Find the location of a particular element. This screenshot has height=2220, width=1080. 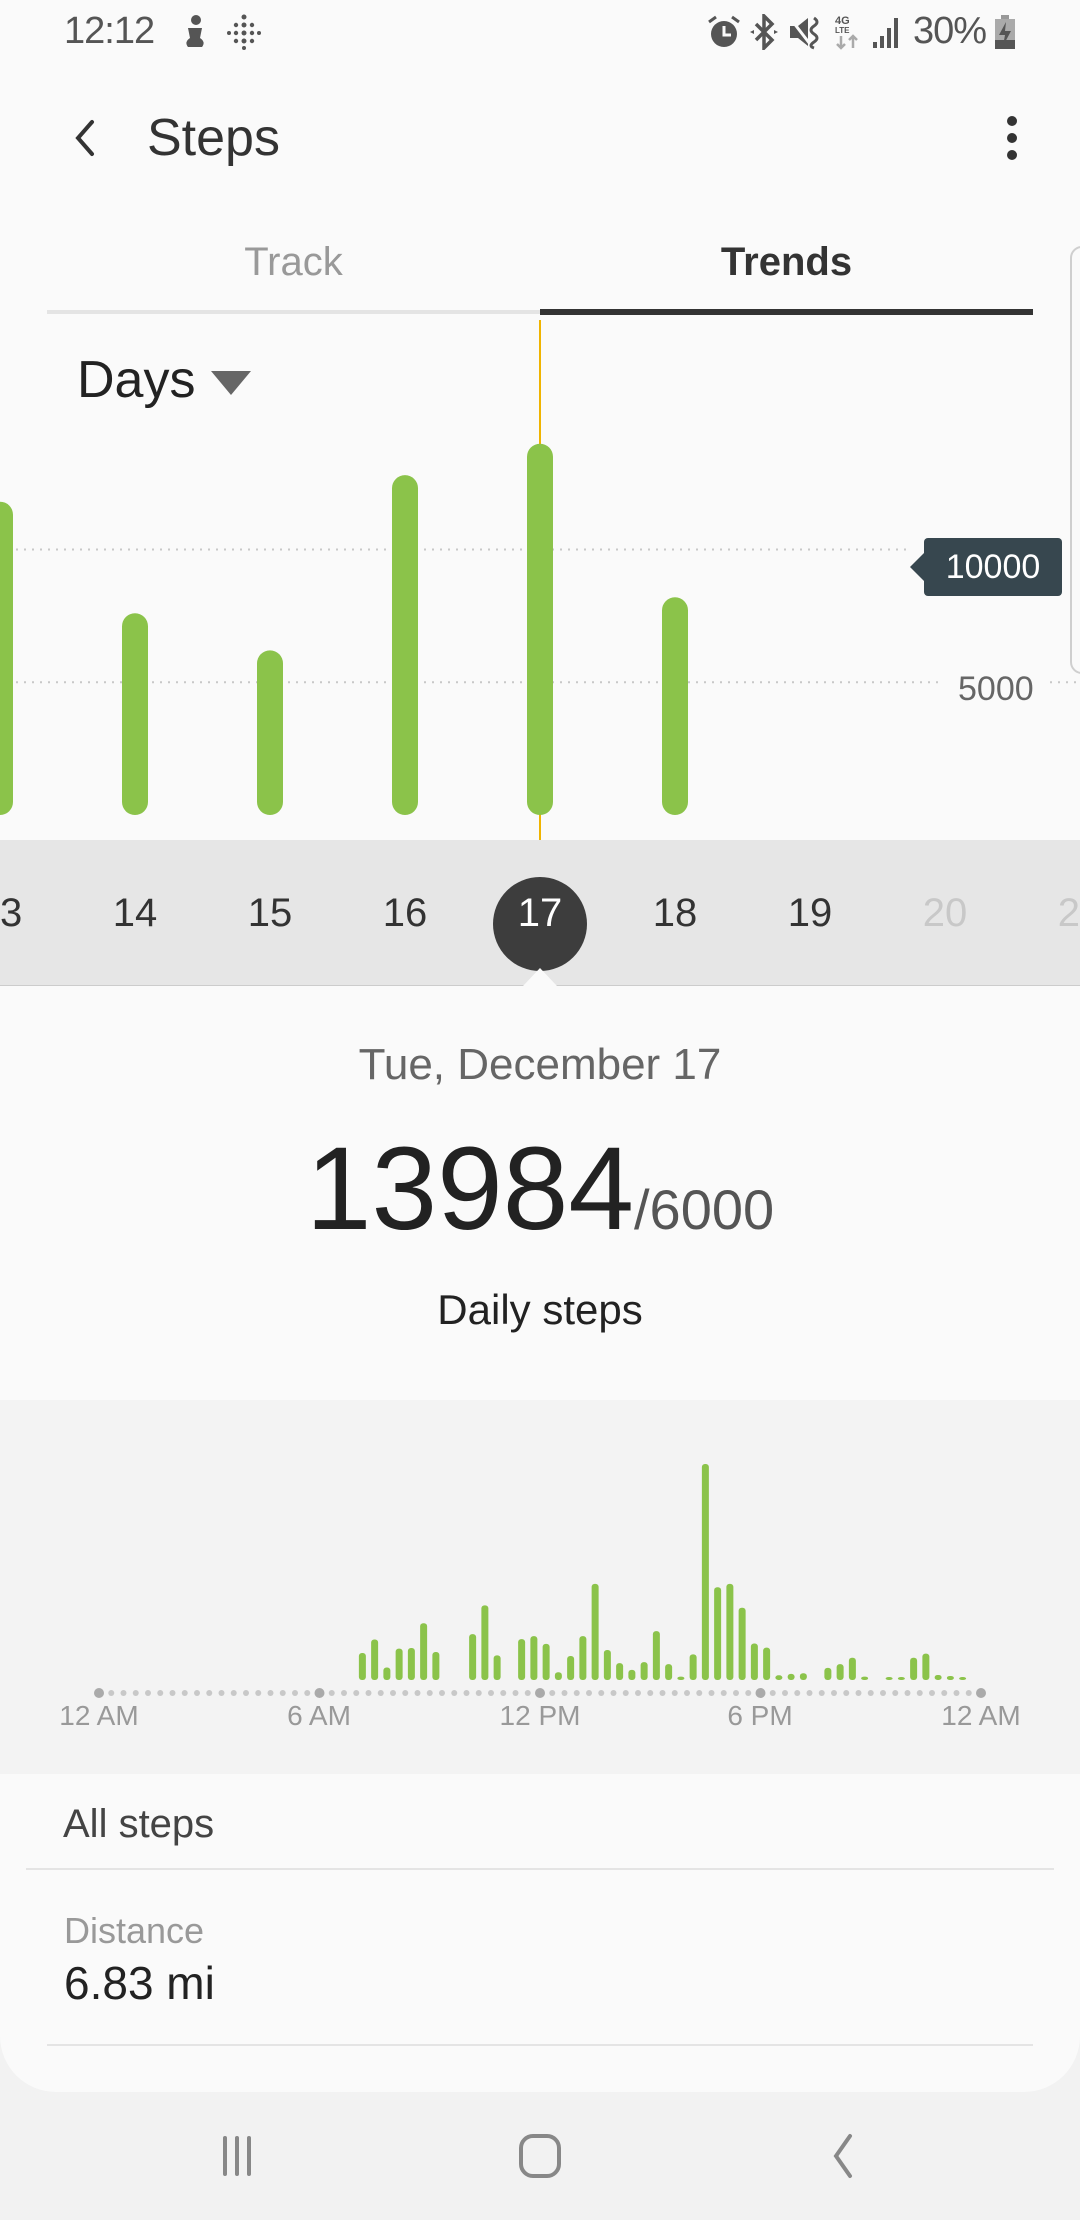

status-time: 12:12 is located at coordinates (109, 31).